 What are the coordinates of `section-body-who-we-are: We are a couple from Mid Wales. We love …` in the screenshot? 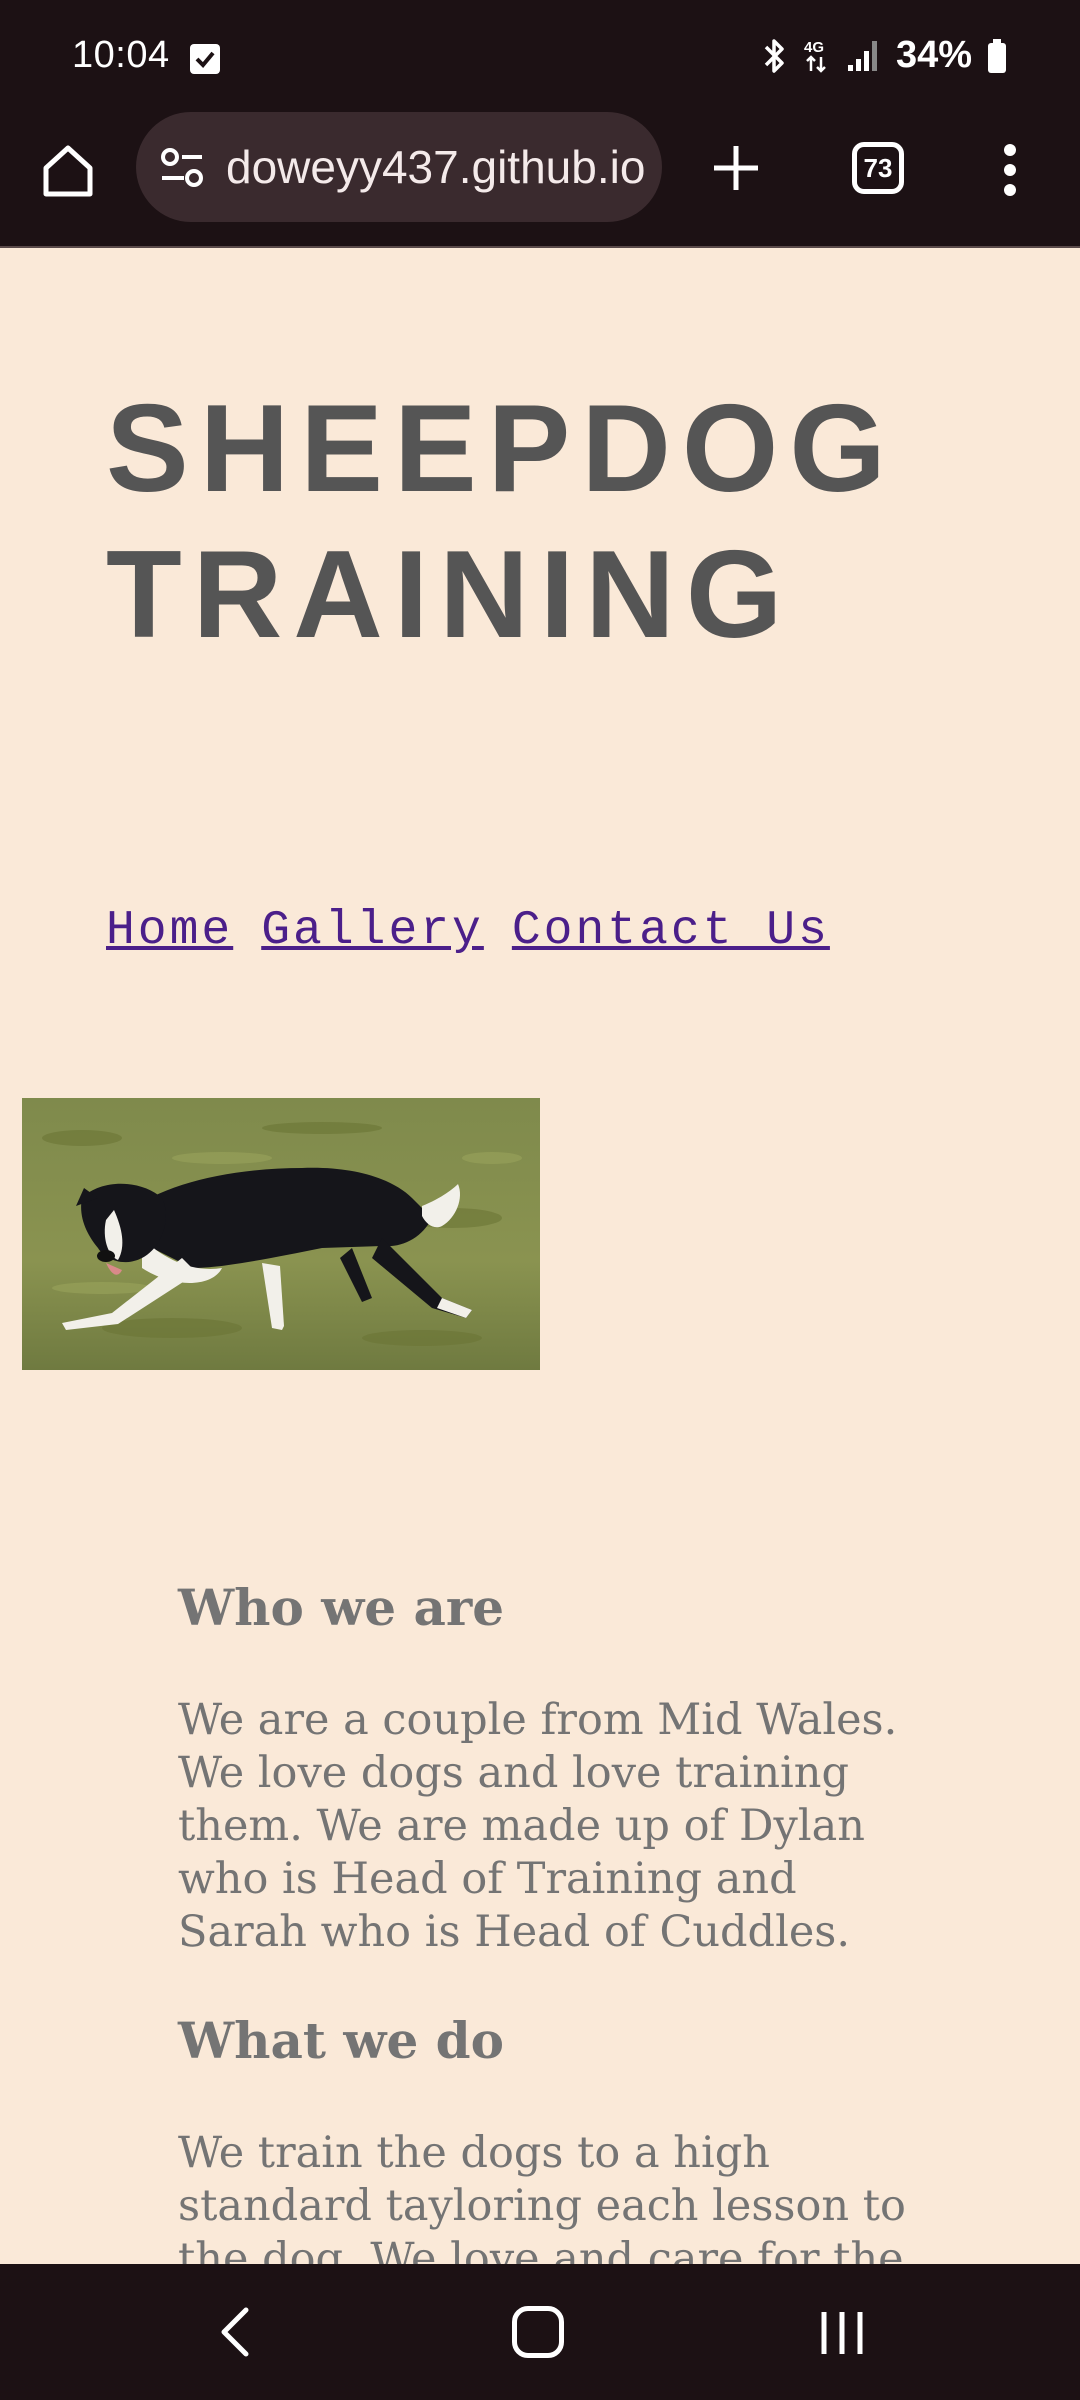 It's located at (538, 1826).